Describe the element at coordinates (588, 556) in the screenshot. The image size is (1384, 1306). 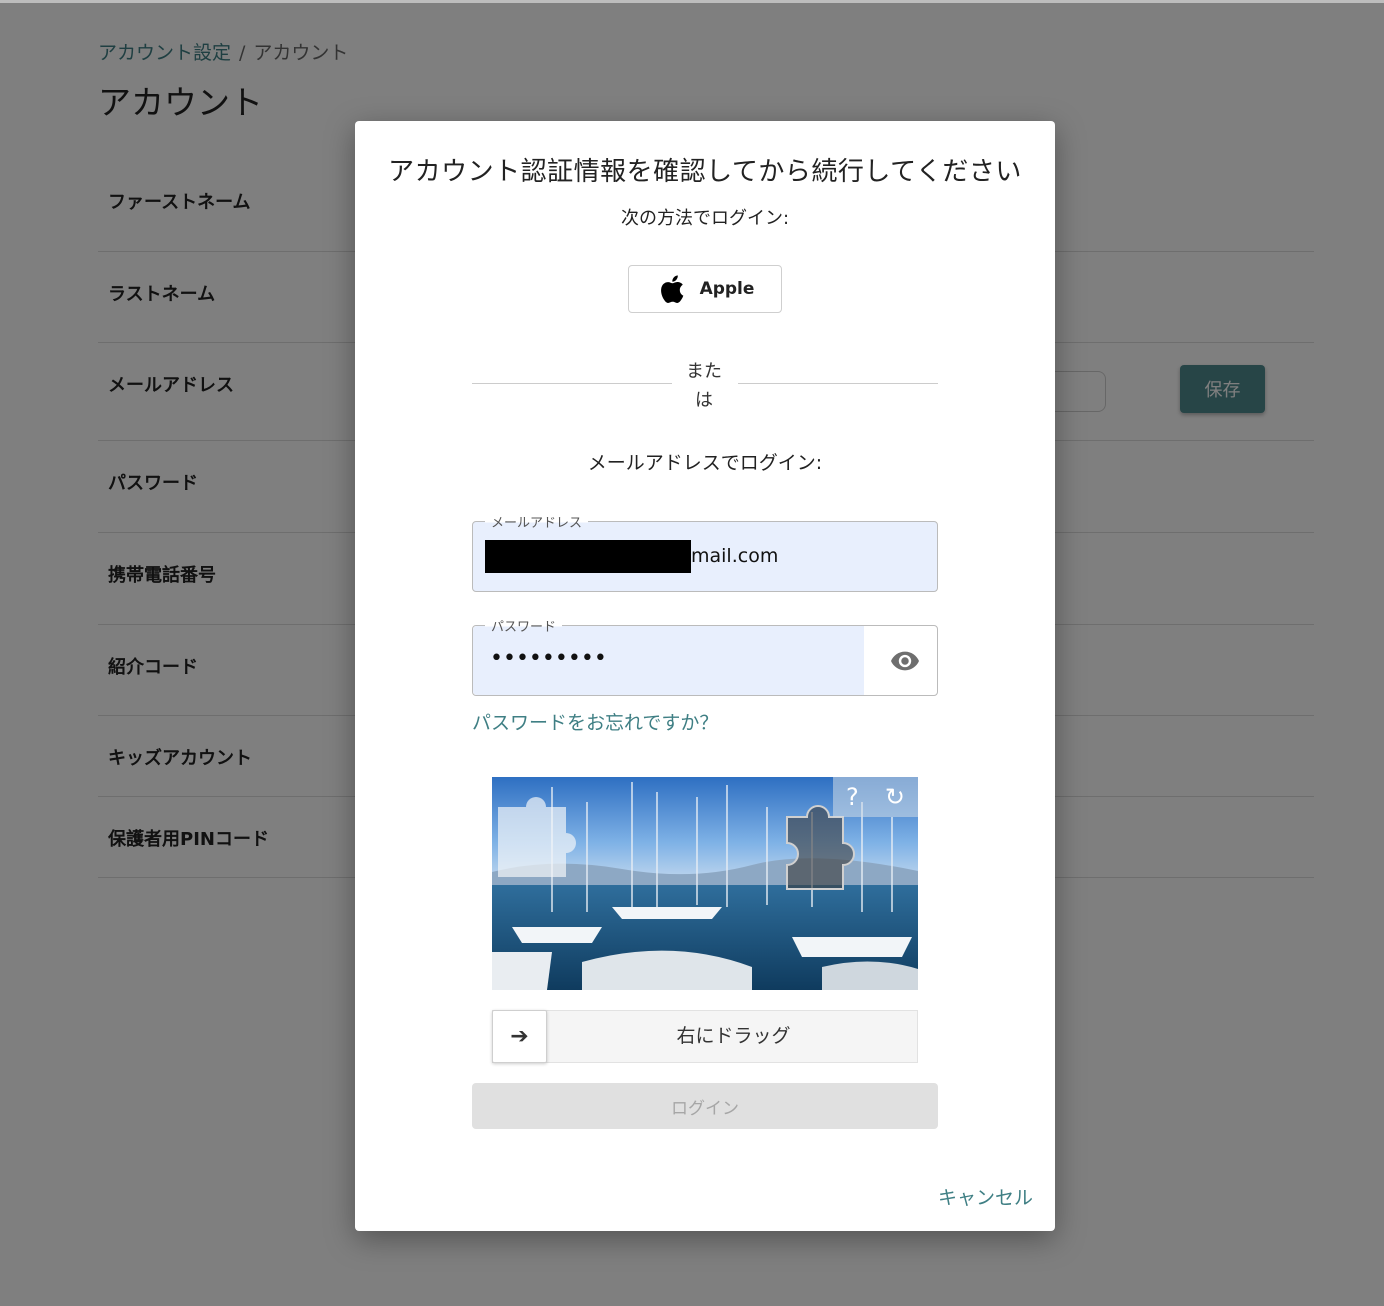
I see `redaction-box` at that location.